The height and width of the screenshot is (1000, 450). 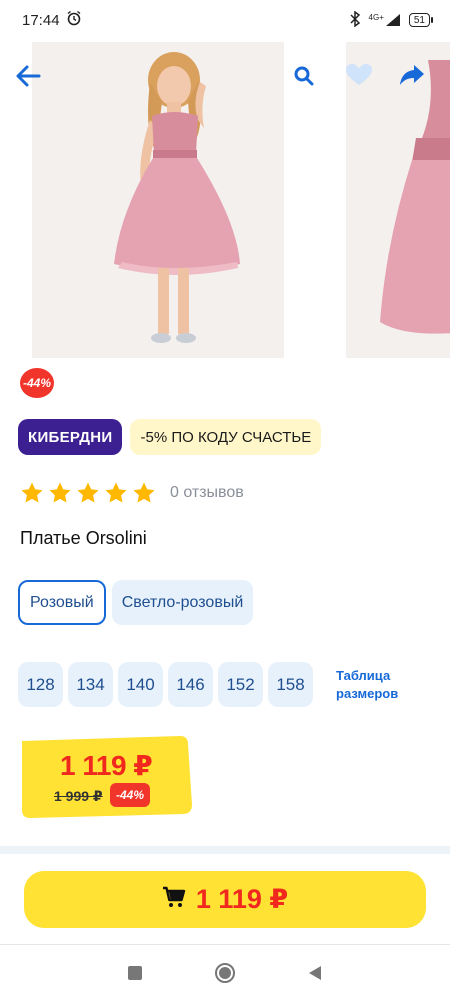 What do you see at coordinates (174, 899) in the screenshot?
I see `cart-icon` at bounding box center [174, 899].